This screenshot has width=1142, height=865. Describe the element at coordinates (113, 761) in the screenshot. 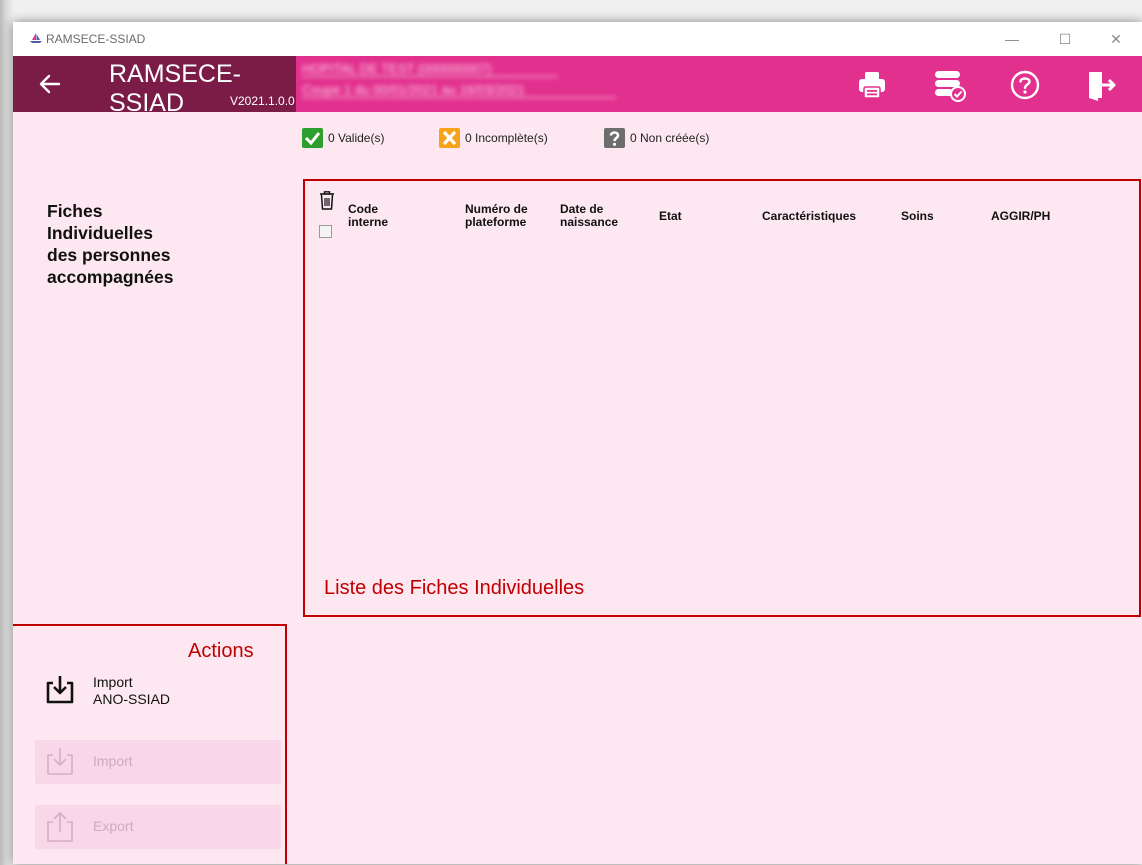

I see `import-label: Import` at that location.